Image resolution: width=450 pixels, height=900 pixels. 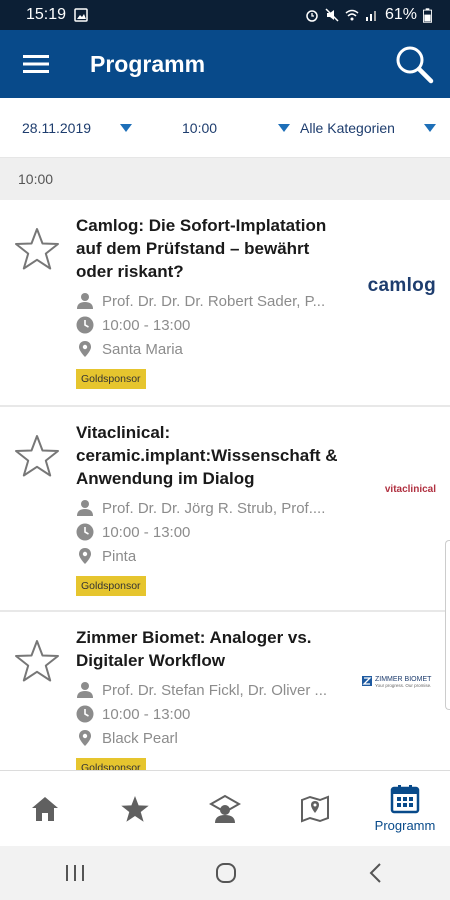 I want to click on back-icon, so click(x=376, y=873).